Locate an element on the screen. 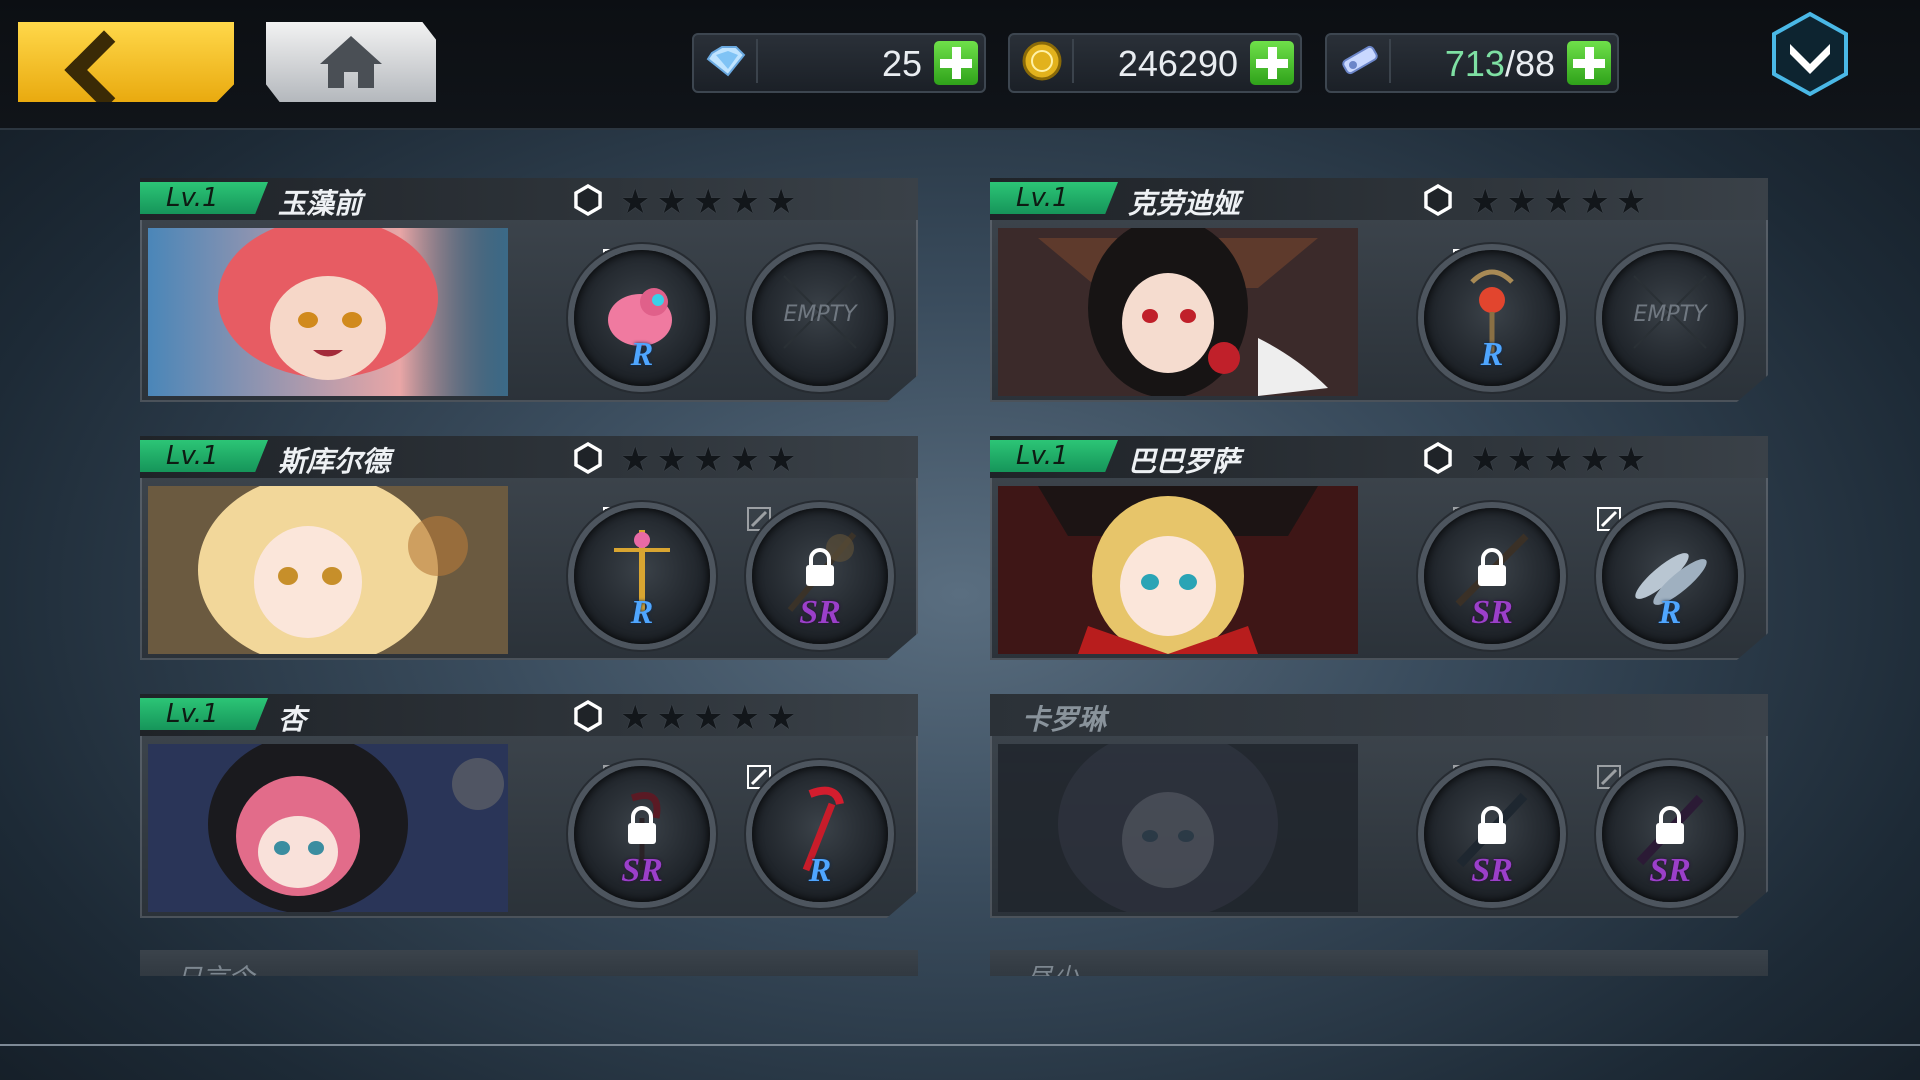 Image resolution: width=1920 pixels, height=1080 pixels. stamina-ticket-icon is located at coordinates (1361, 61).